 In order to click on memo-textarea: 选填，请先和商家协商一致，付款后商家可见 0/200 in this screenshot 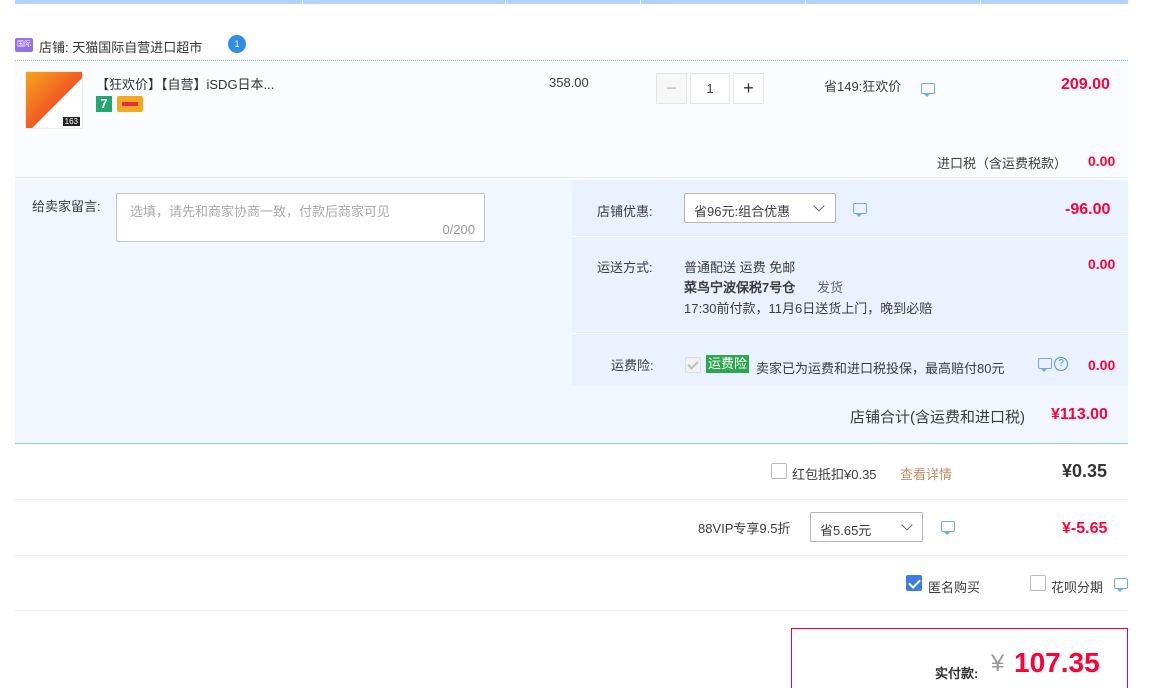, I will do `click(300, 217)`.